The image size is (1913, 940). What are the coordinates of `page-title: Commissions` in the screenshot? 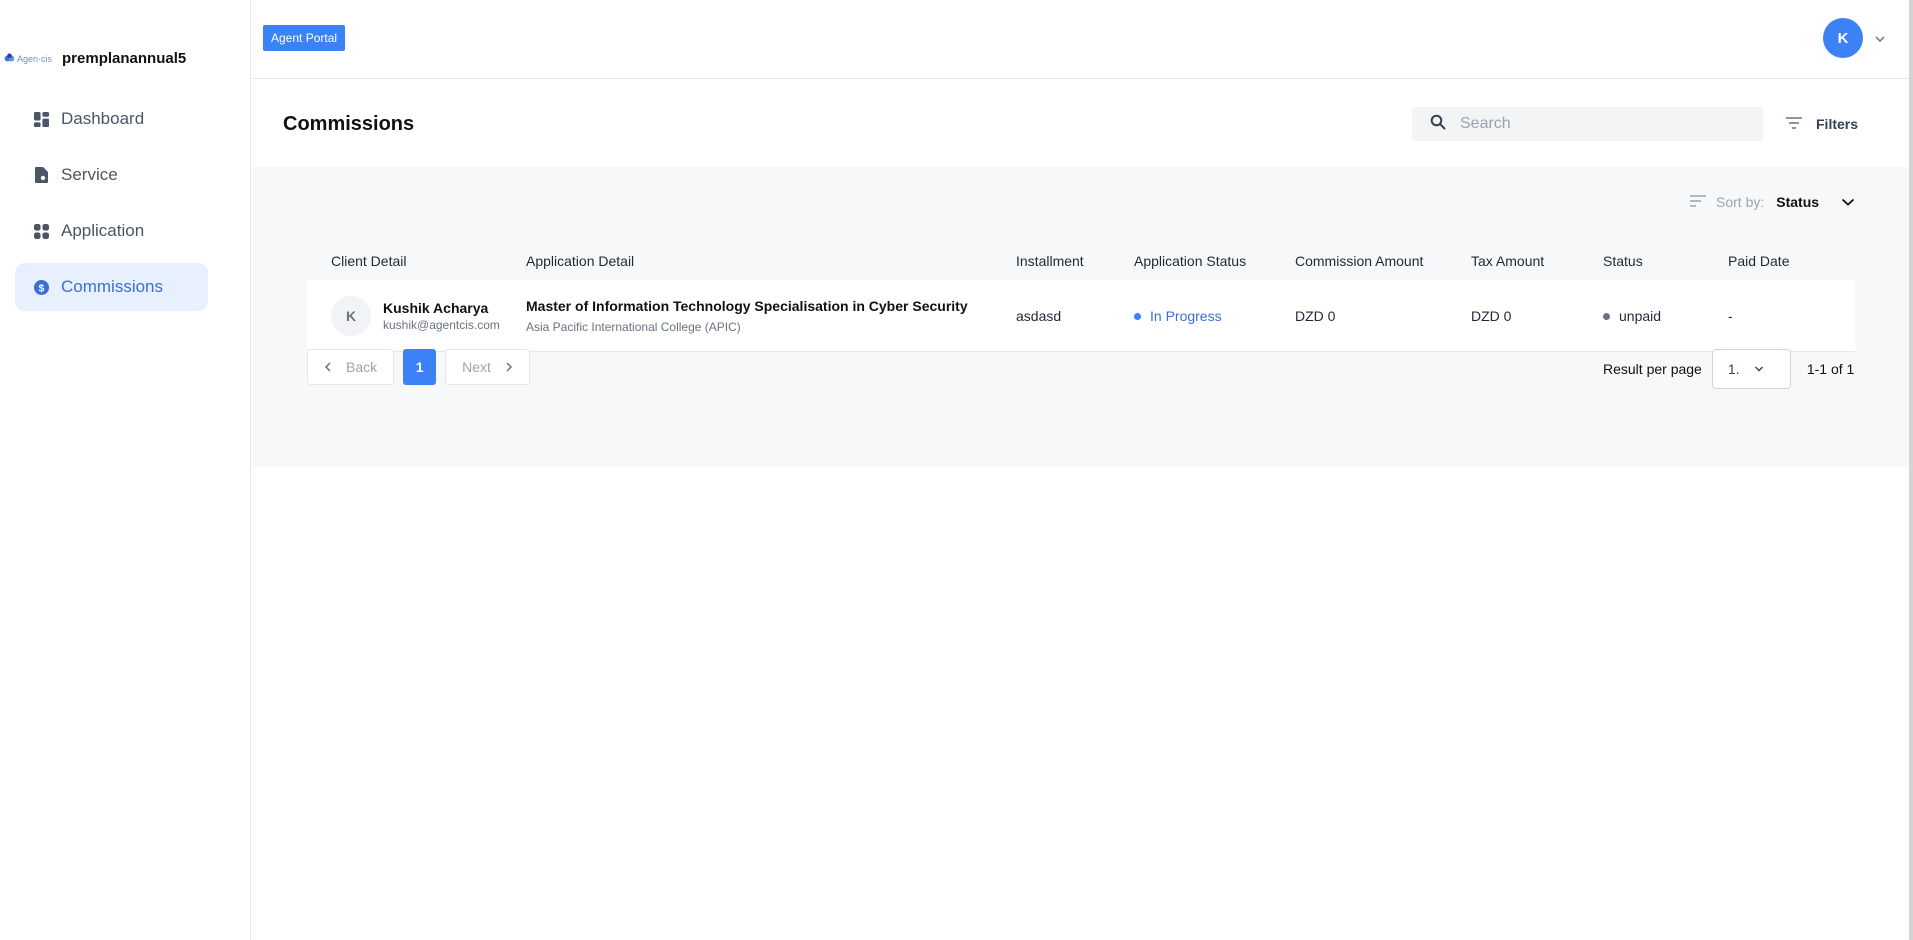 It's located at (349, 124).